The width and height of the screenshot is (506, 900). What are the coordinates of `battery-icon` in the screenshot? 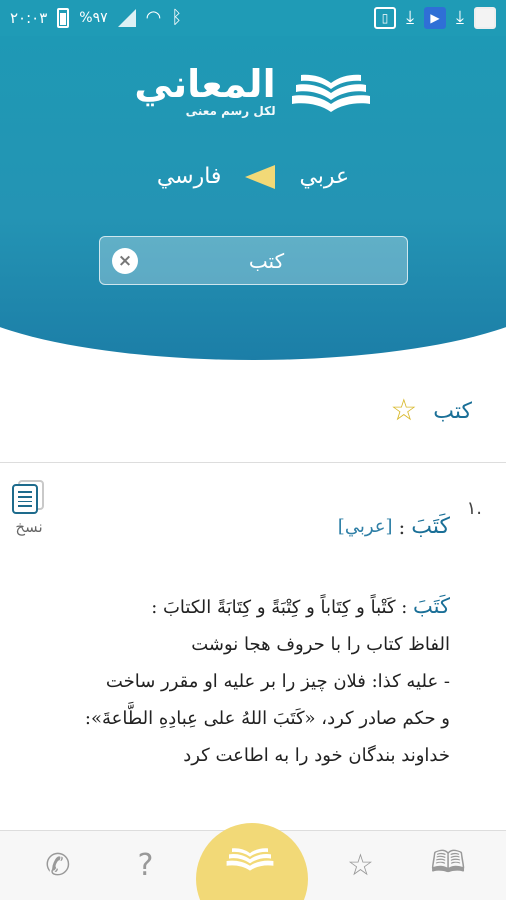 It's located at (63, 18).